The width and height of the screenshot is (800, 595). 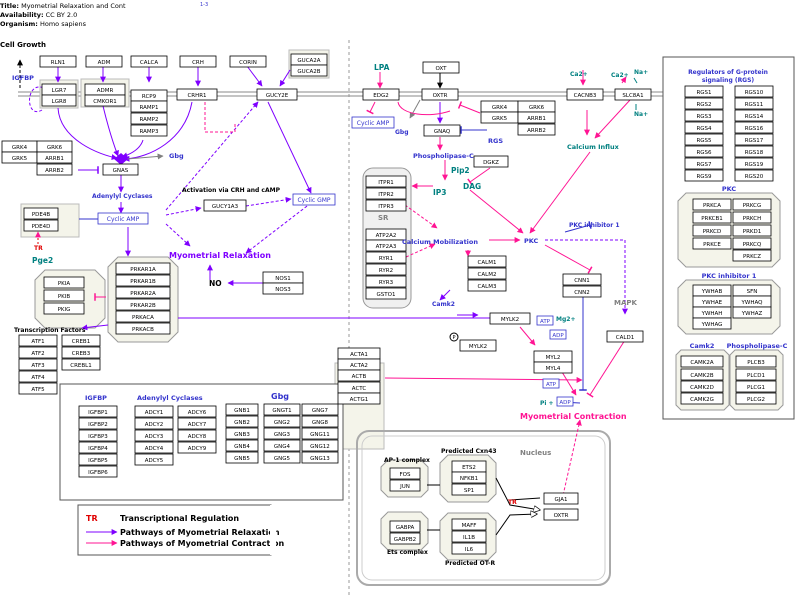 I want to click on gene-box-actc: ACTC, so click(x=359, y=387).